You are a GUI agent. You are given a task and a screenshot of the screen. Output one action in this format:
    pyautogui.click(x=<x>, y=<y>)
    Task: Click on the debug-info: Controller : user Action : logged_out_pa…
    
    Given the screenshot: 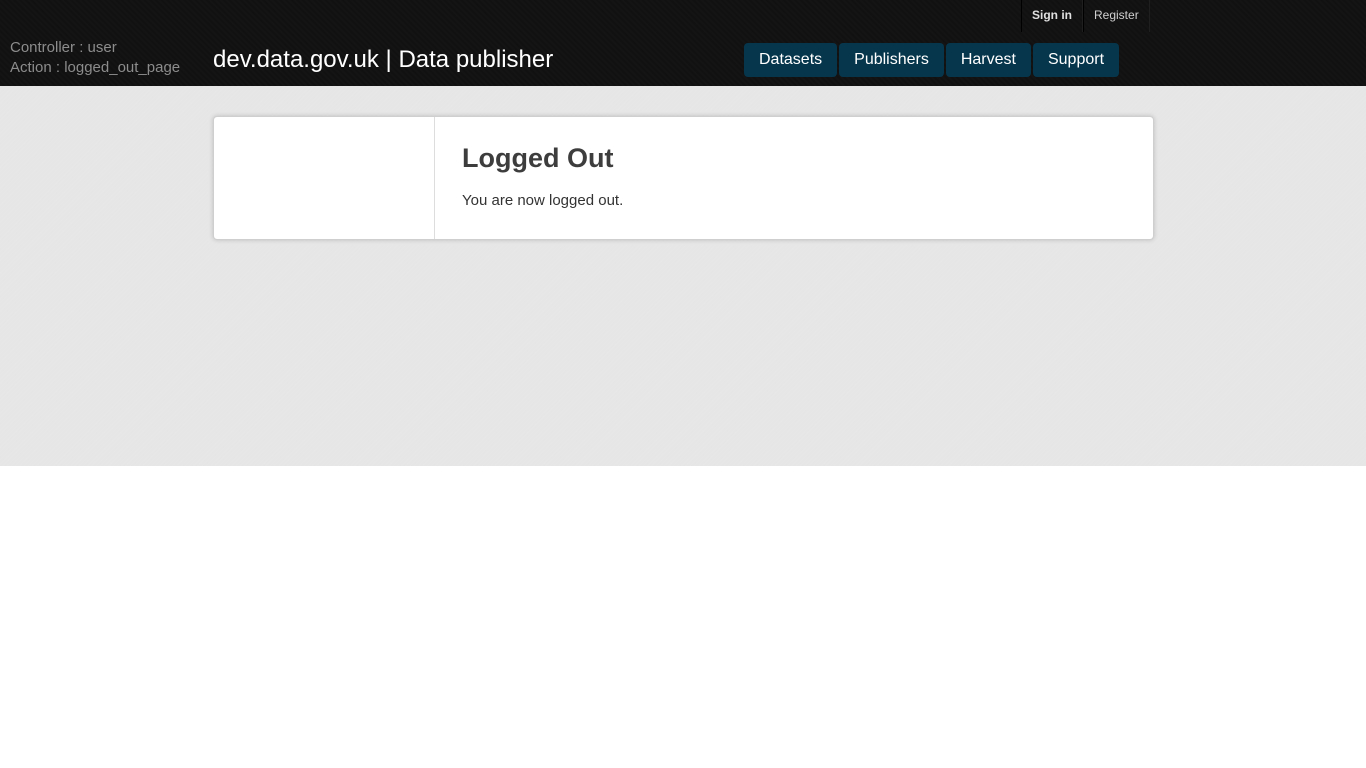 What is the action you would take?
    pyautogui.click(x=95, y=58)
    